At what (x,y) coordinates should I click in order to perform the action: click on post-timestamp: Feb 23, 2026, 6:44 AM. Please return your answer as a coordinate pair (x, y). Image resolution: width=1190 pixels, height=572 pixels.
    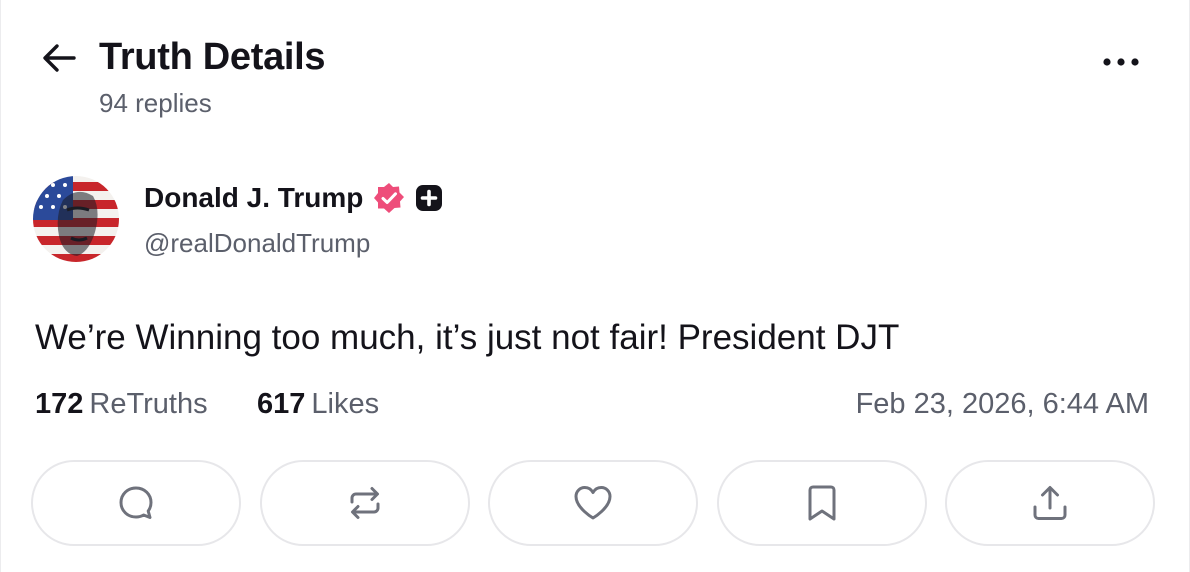
    Looking at the image, I should click on (1002, 404).